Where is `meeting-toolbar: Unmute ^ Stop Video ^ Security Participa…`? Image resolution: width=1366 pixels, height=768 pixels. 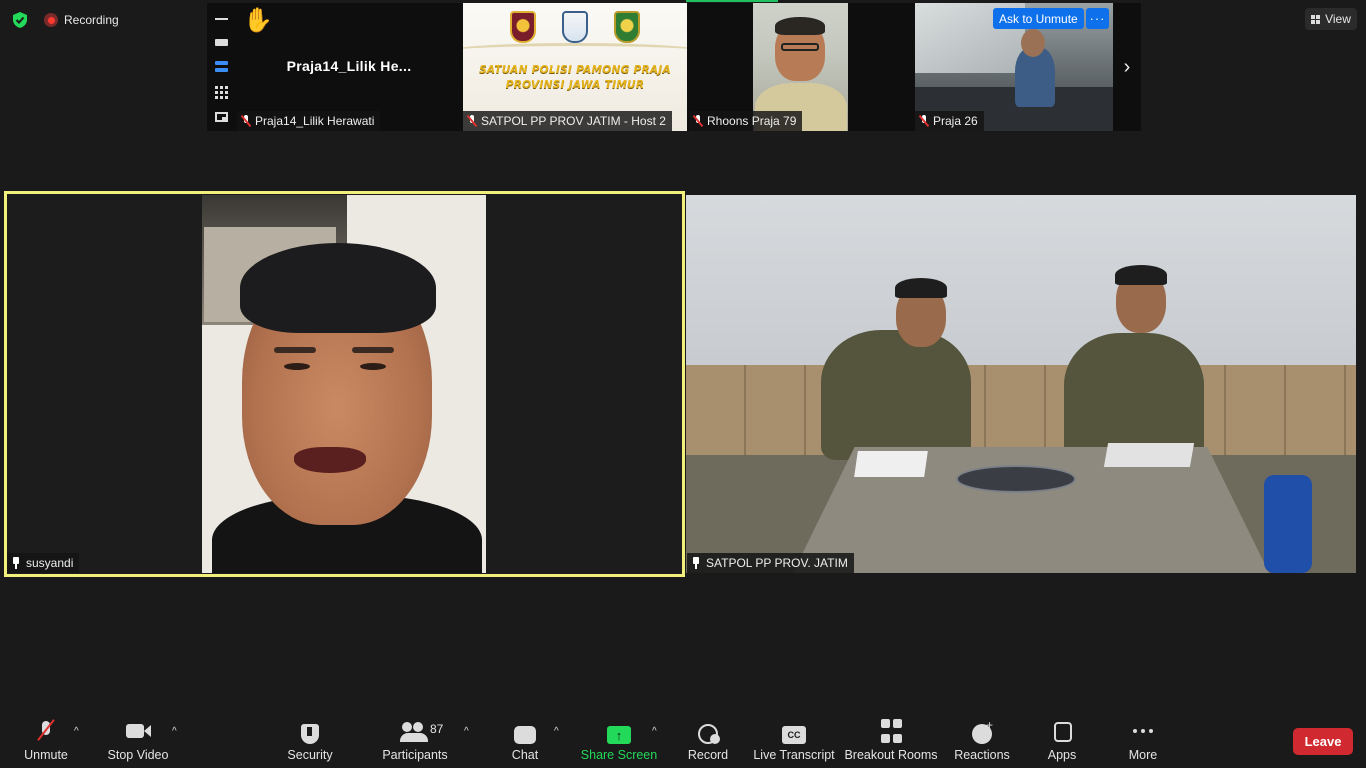
meeting-toolbar: Unmute ^ Stop Video ^ Security Participa… is located at coordinates (683, 738).